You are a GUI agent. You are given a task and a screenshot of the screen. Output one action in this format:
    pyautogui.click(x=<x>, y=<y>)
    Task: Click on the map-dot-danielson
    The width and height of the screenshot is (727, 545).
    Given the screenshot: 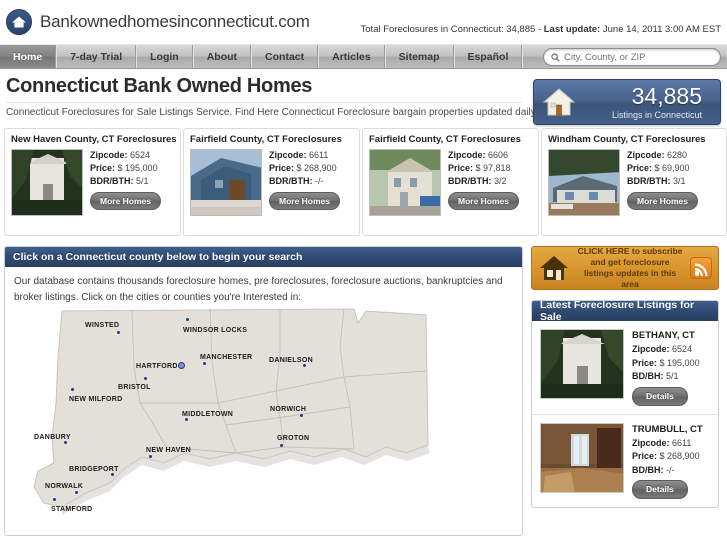 What is the action you would take?
    pyautogui.click(x=304, y=365)
    